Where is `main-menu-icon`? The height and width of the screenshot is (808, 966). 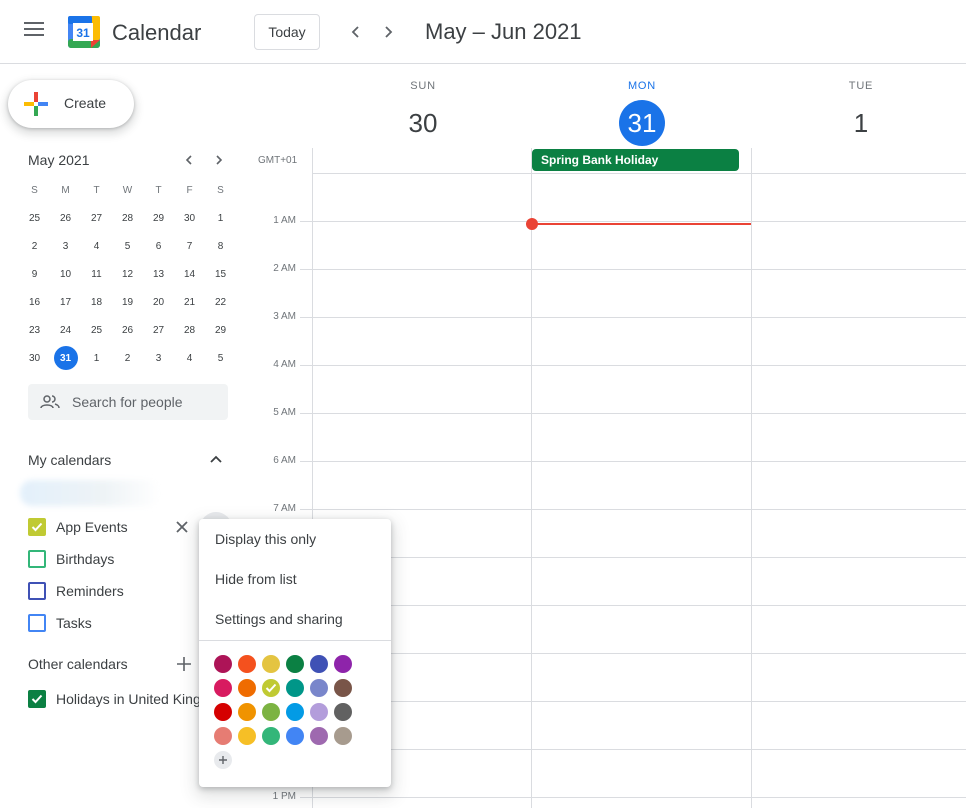 main-menu-icon is located at coordinates (35, 31).